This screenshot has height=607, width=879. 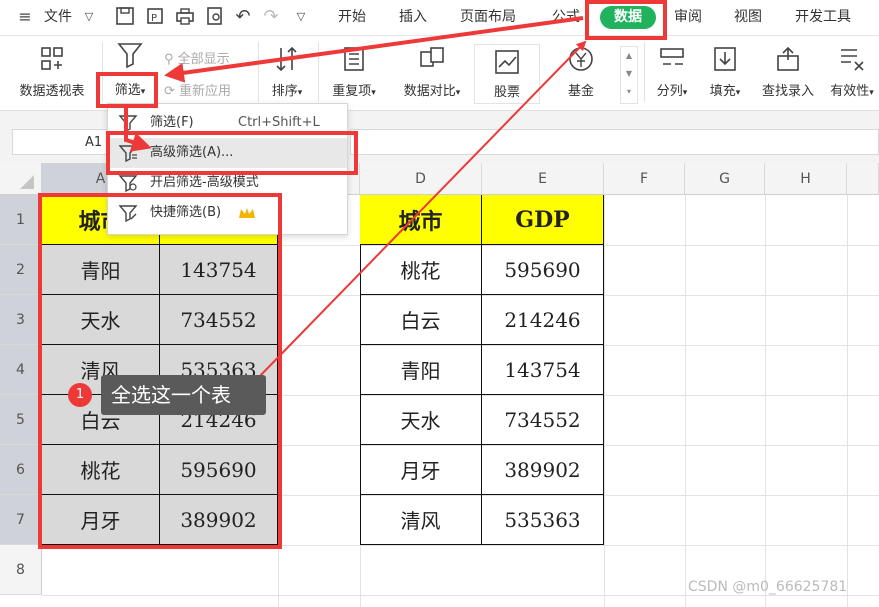 What do you see at coordinates (80, 395) in the screenshot?
I see `step-badge: 1` at bounding box center [80, 395].